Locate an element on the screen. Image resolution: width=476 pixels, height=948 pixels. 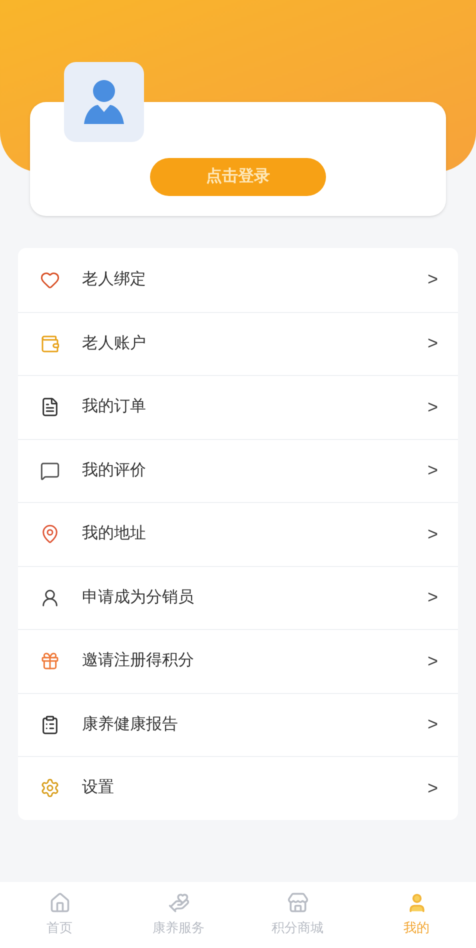
menu-item: 我的订单 > is located at coordinates (238, 406).